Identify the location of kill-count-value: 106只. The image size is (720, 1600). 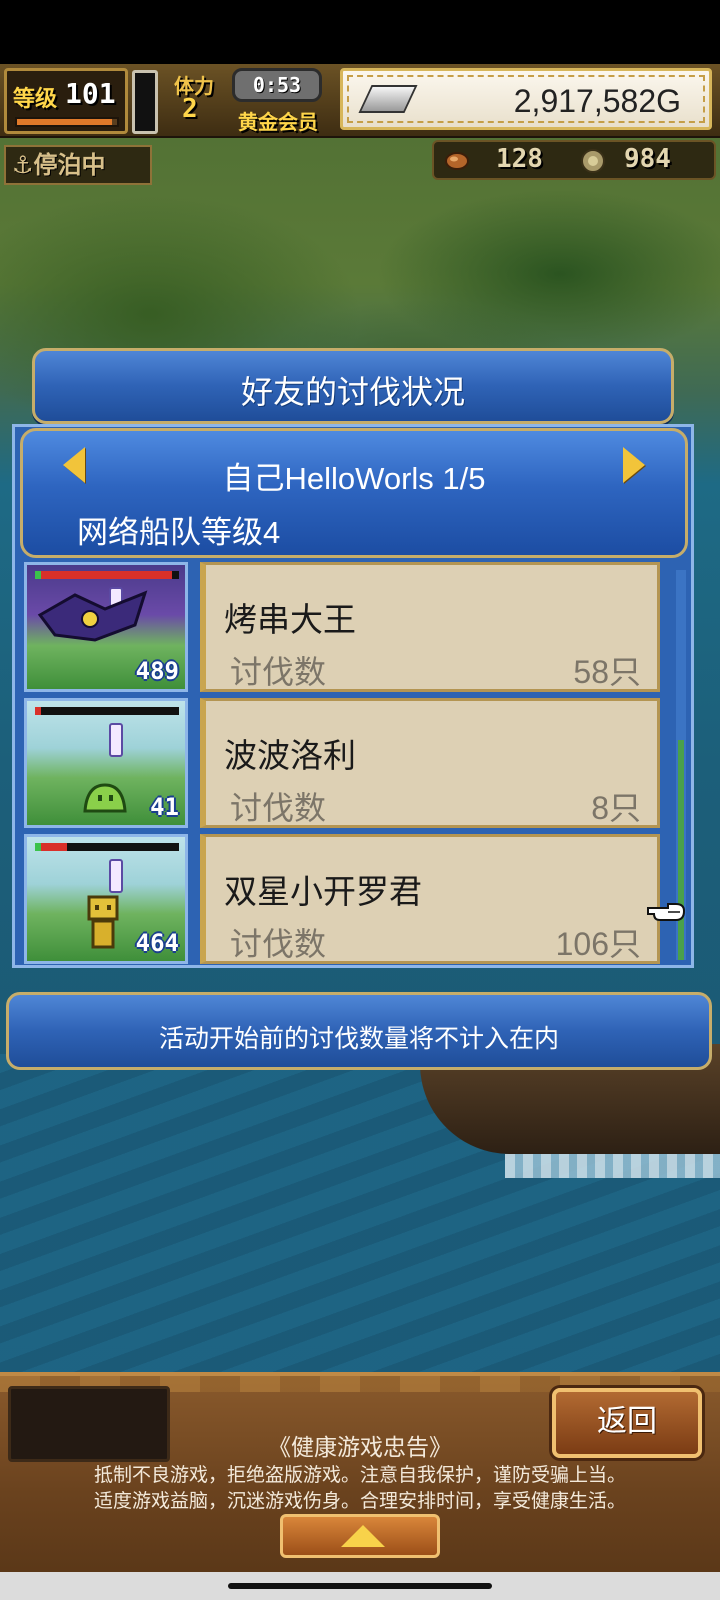
(598, 944).